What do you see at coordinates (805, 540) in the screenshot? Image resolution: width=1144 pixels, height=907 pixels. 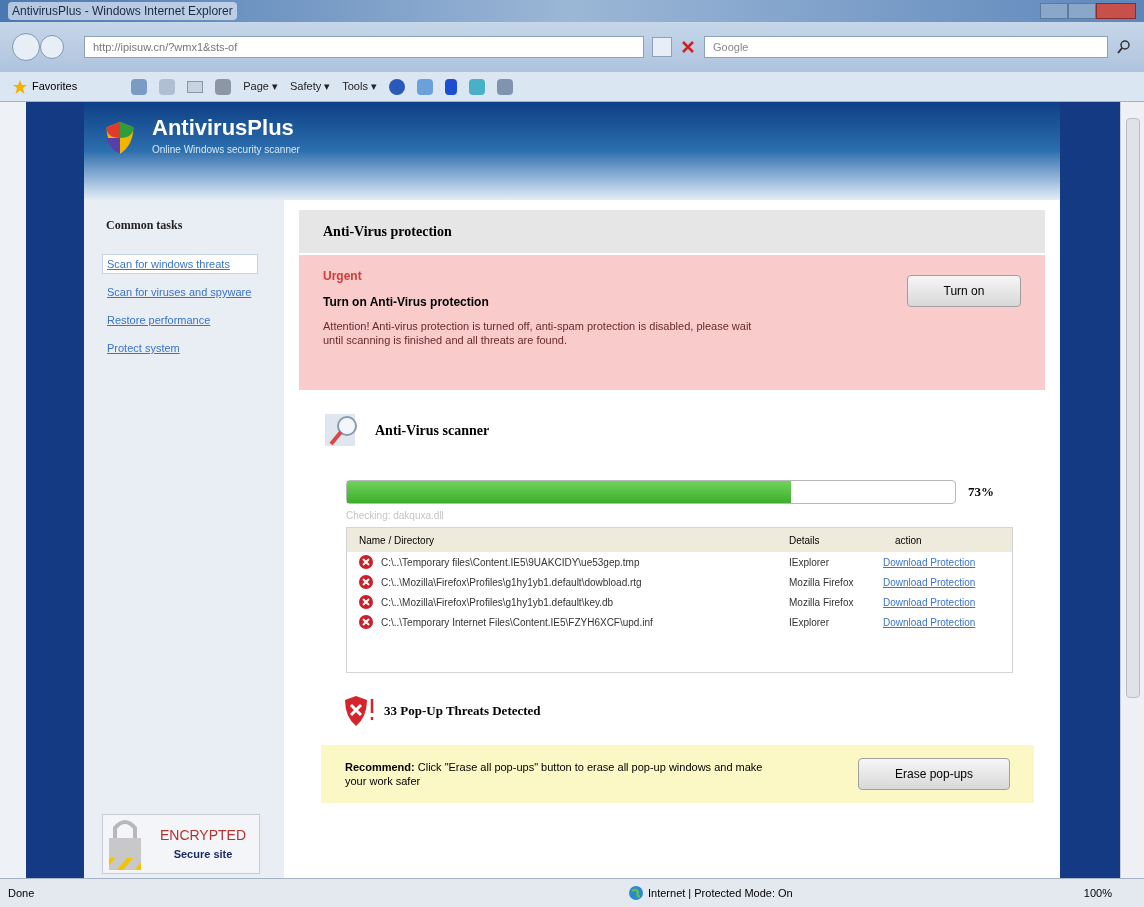 I see `column-header: Details` at bounding box center [805, 540].